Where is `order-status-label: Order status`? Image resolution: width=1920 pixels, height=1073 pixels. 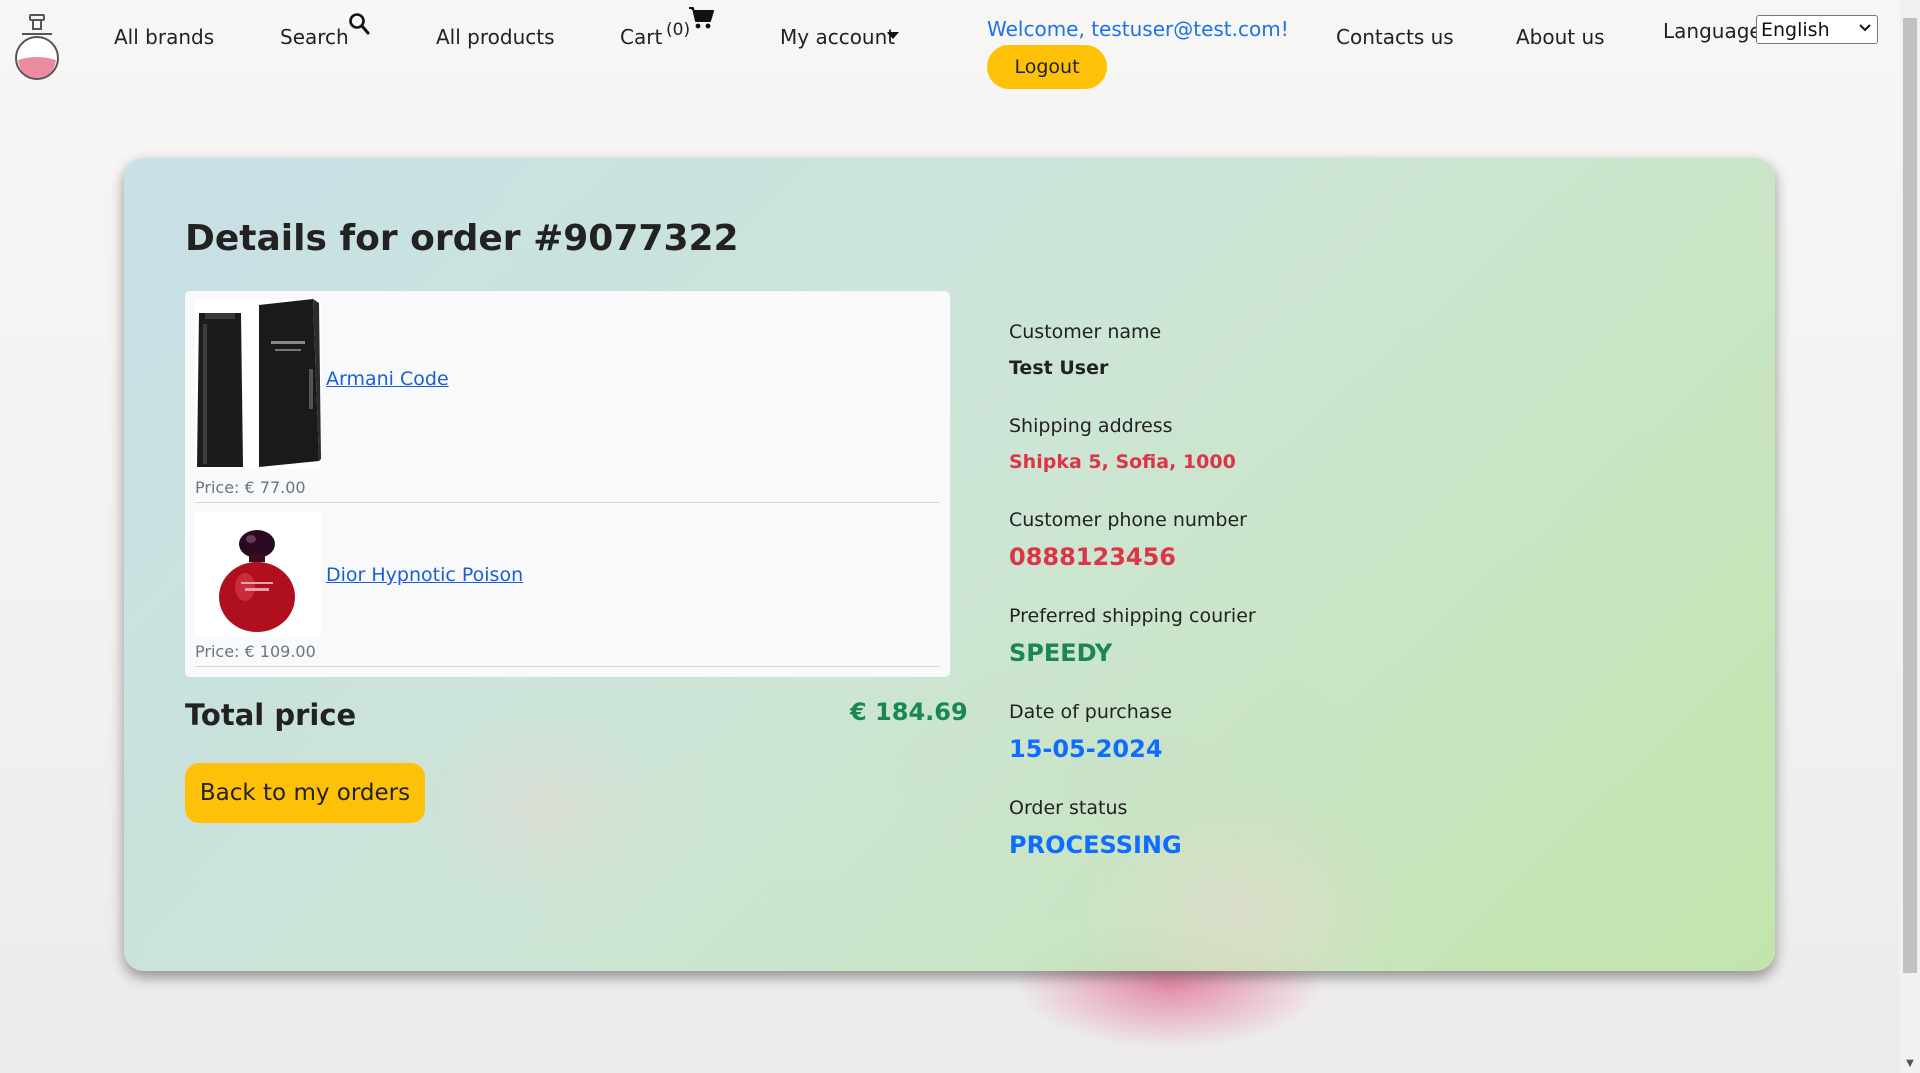 order-status-label: Order status is located at coordinates (1068, 808).